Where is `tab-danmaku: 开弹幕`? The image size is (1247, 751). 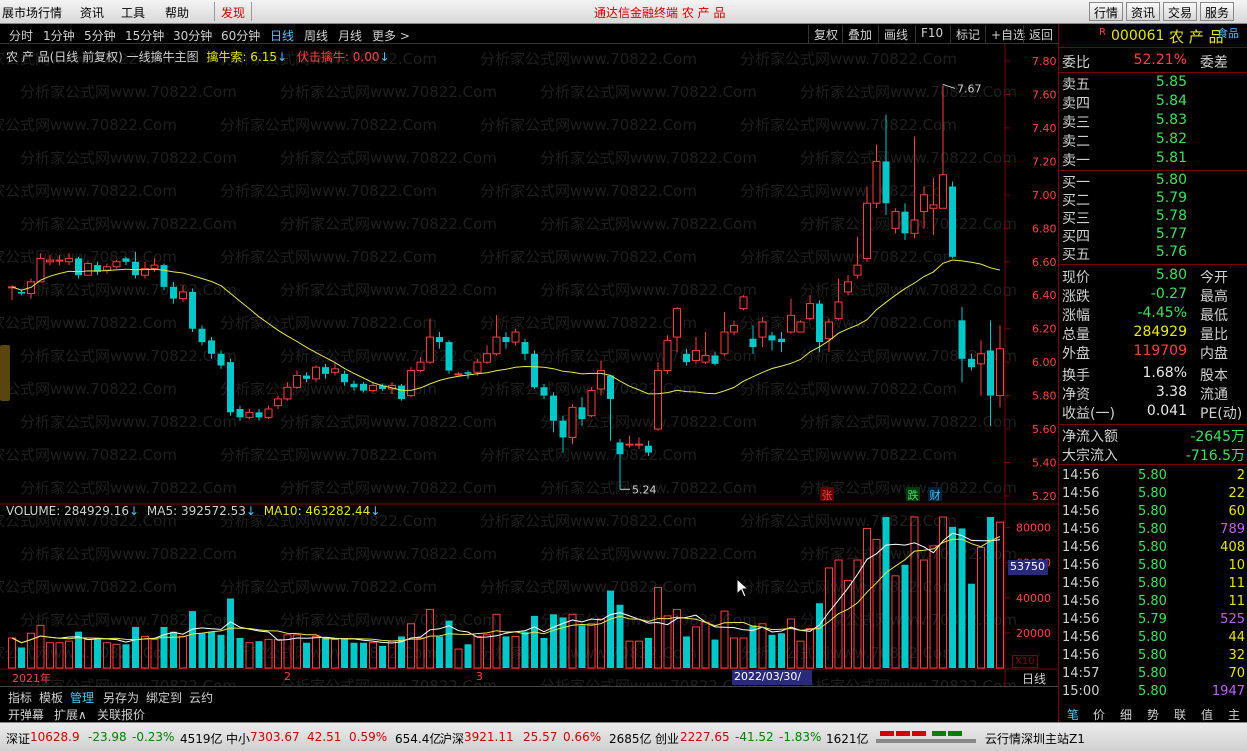 tab-danmaku: 开弹幕 is located at coordinates (26, 714).